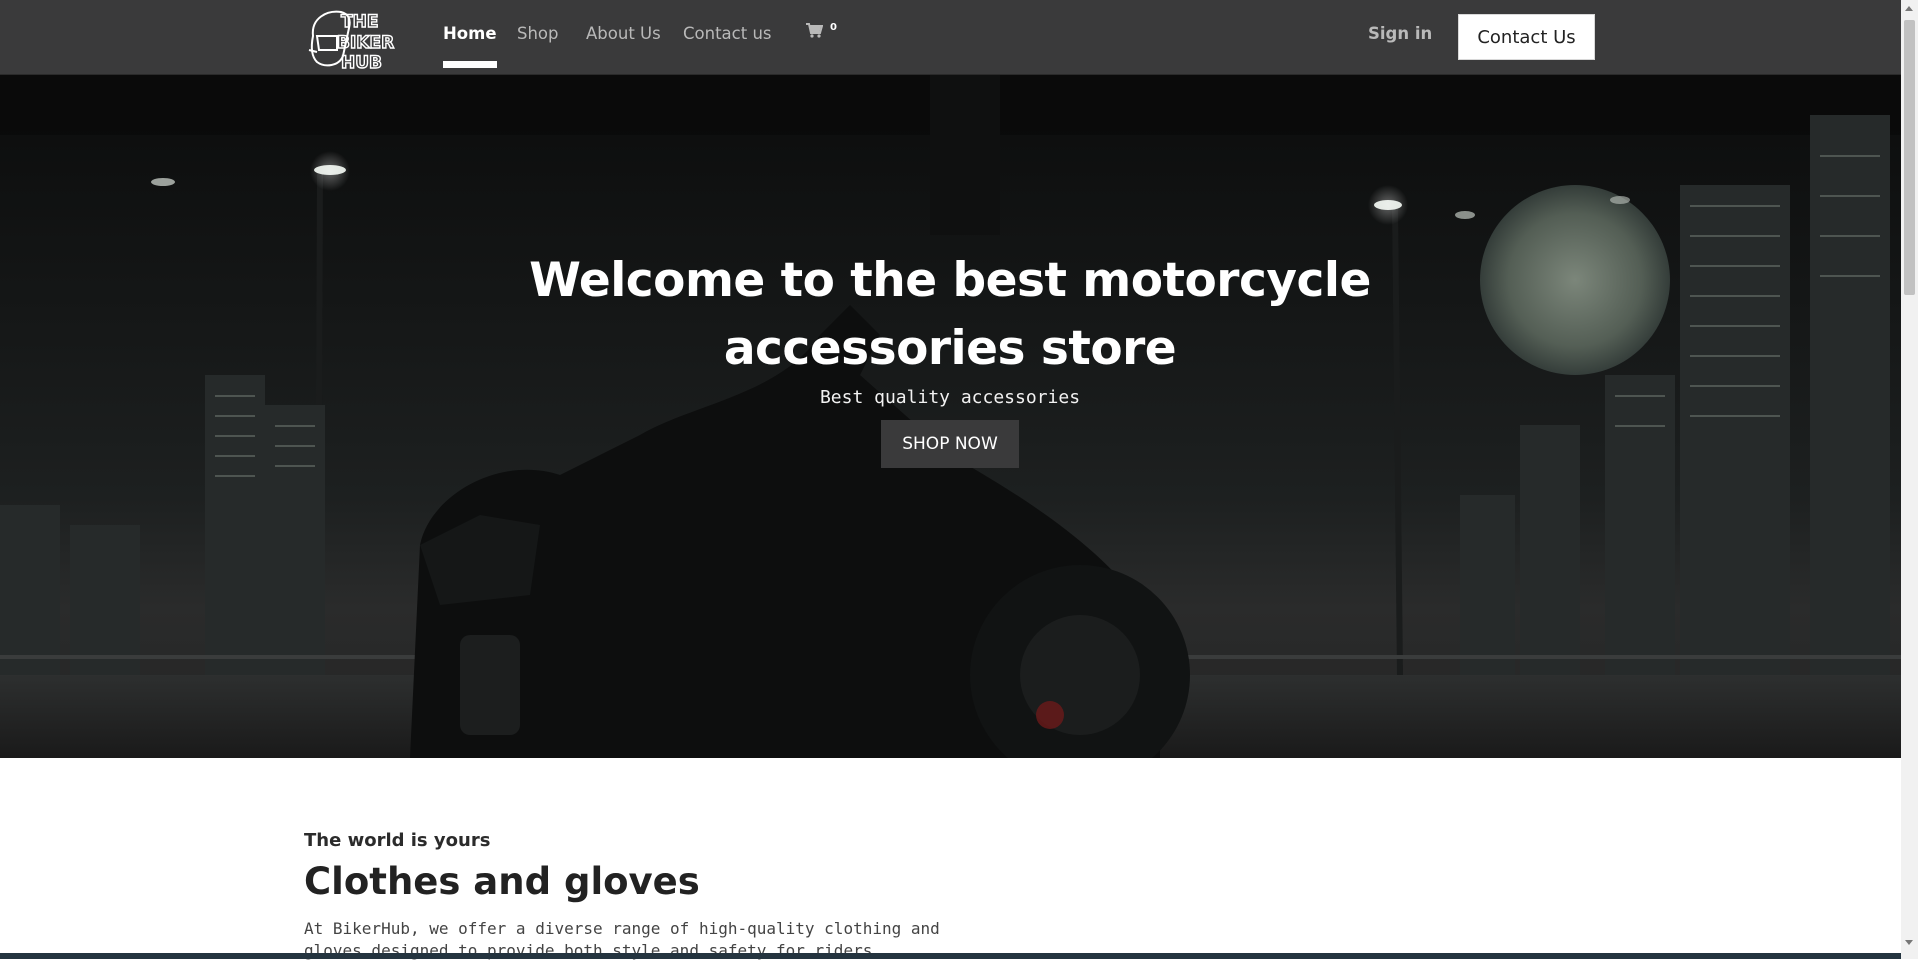  Describe the element at coordinates (1909, 8) in the screenshot. I see `scroll-up-arrow-icon` at that location.